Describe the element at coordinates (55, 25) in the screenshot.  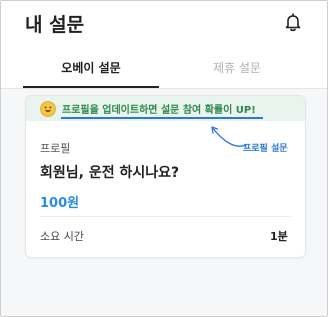
I see `page-title: 내 설문` at that location.